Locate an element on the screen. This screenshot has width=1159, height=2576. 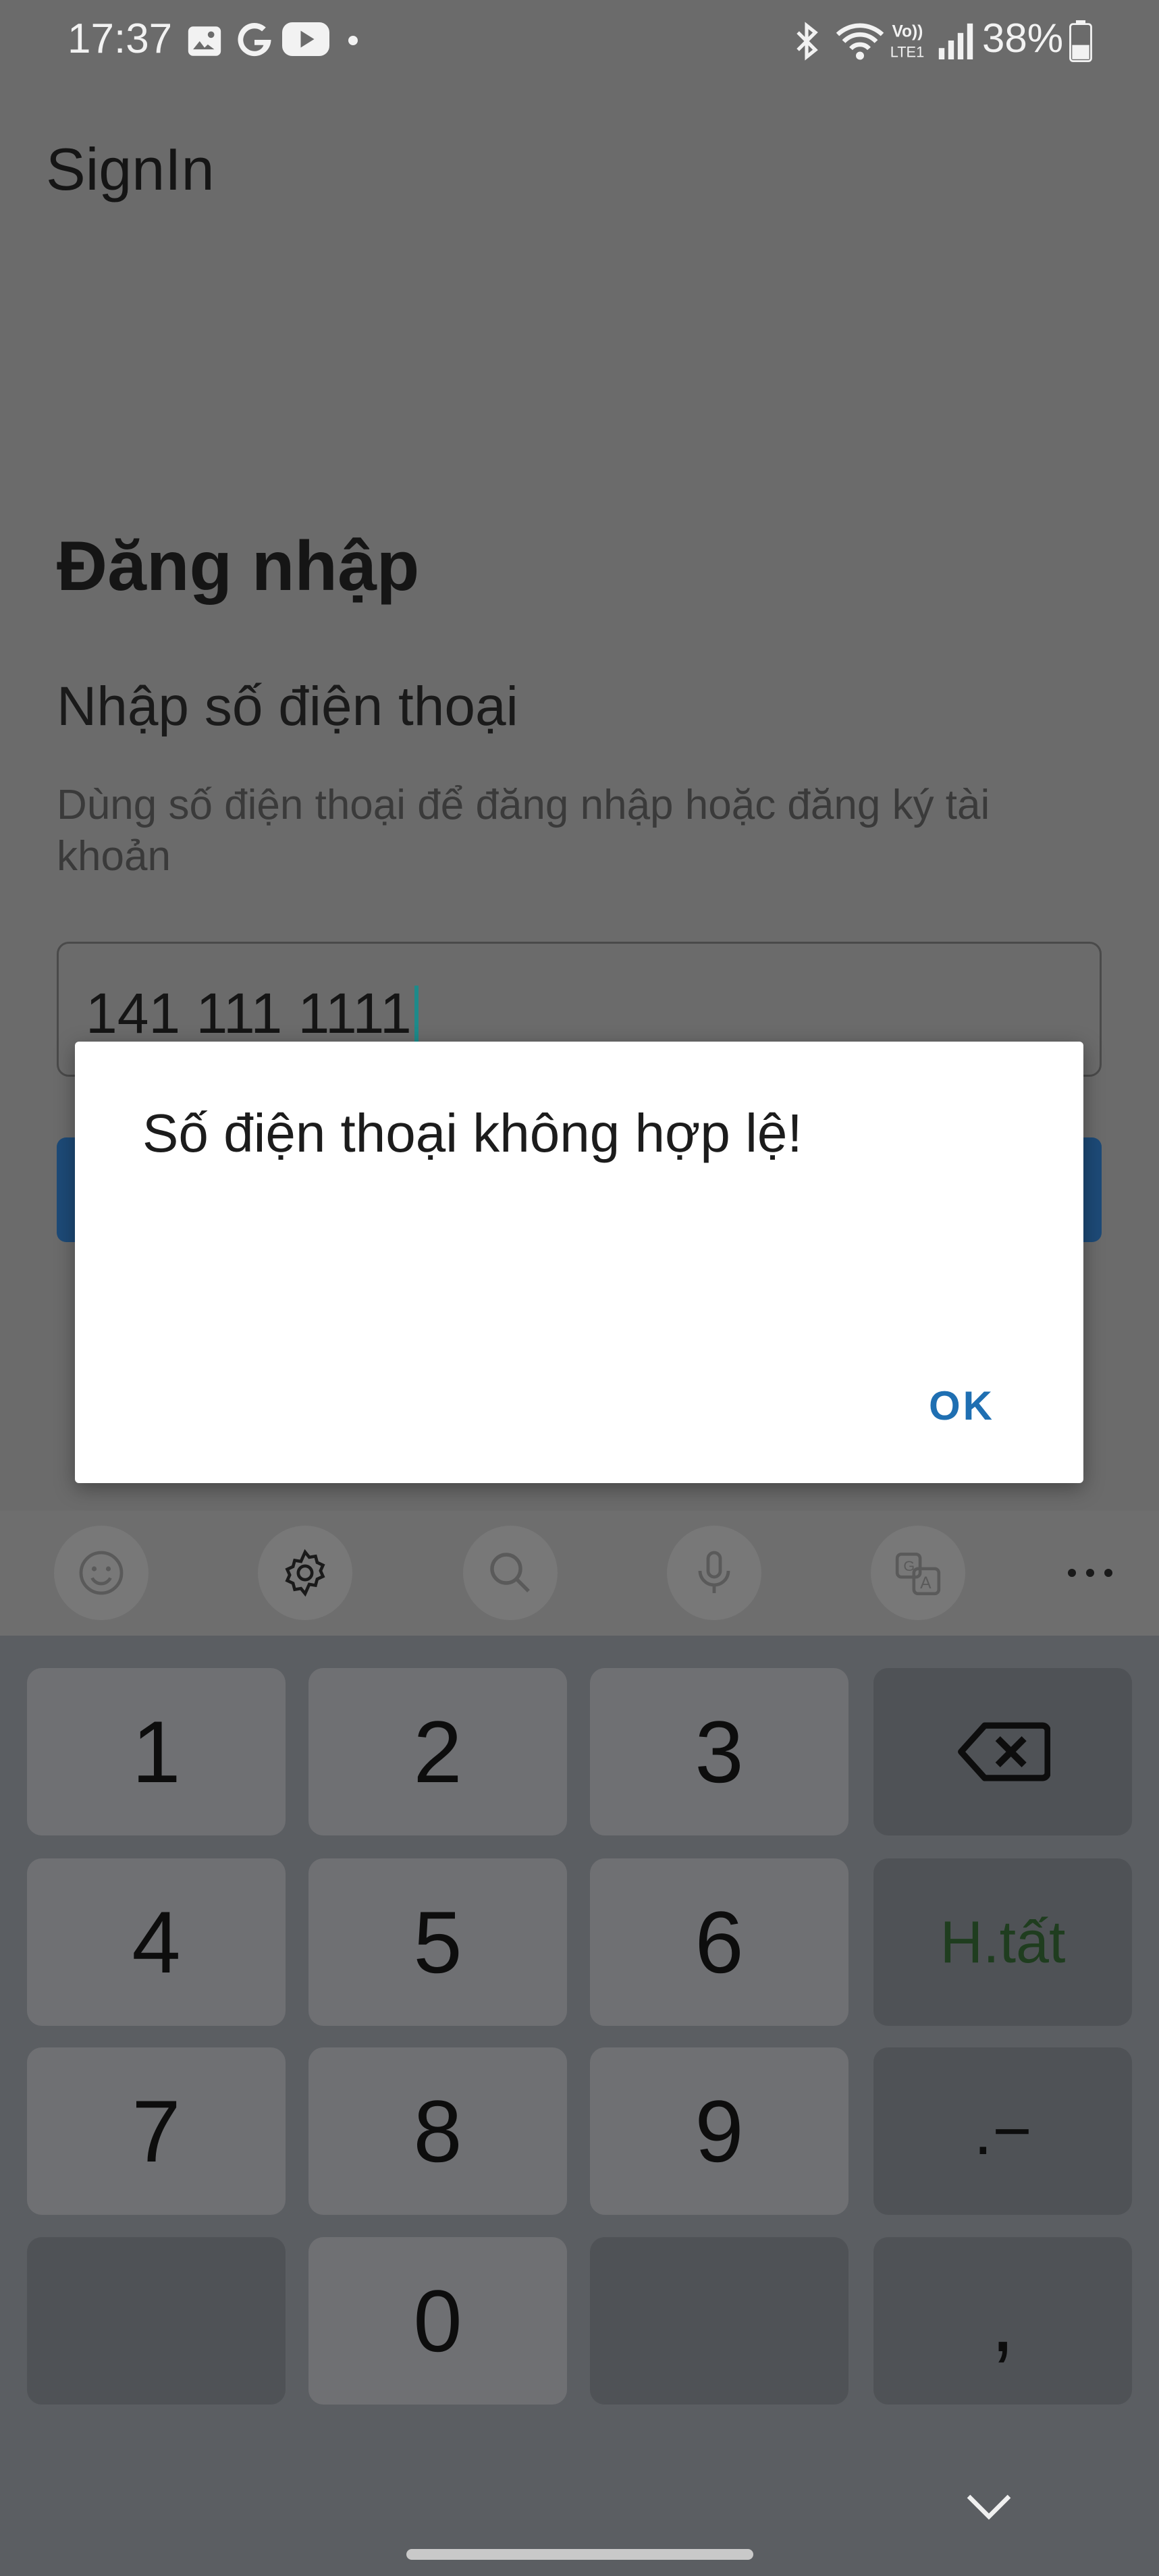
more-options-button is located at coordinates (1090, 1573).